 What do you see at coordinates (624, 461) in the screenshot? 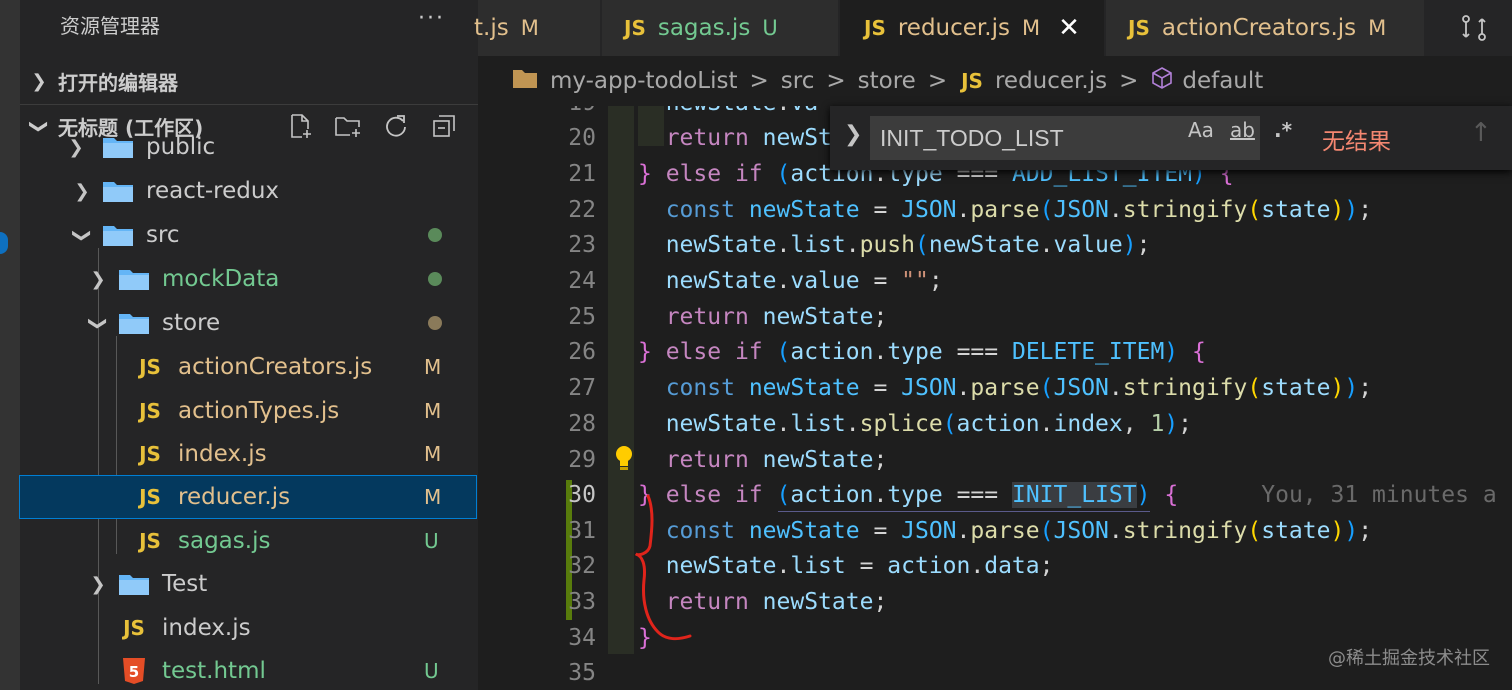
I see `lightbulb-icon` at bounding box center [624, 461].